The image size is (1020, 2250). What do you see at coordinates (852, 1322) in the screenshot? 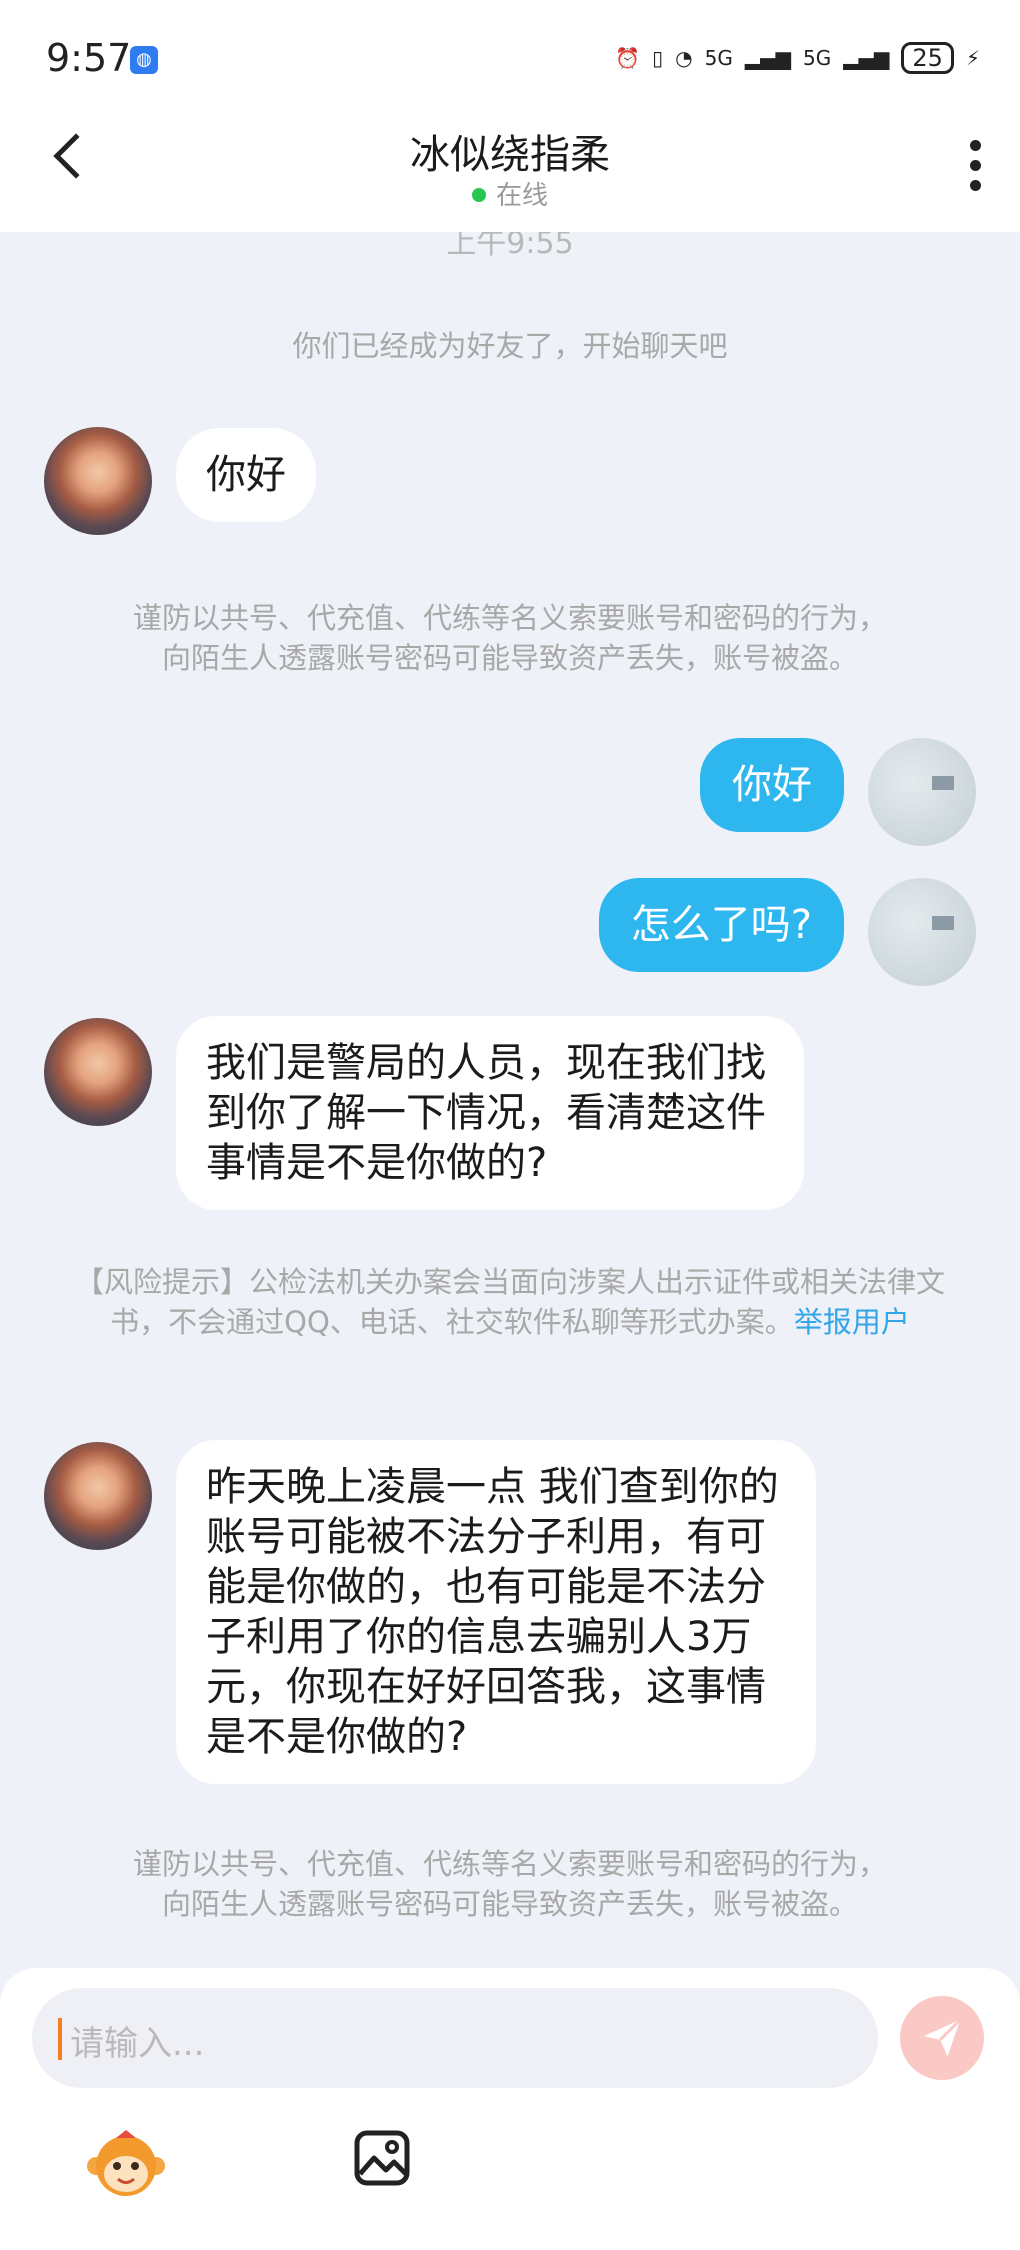
I see `report-user-link: 举报用户` at bounding box center [852, 1322].